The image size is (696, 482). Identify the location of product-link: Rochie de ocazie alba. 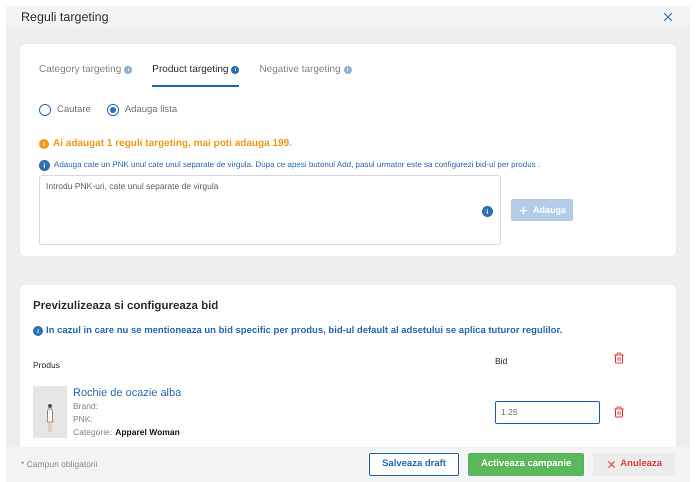
(127, 393).